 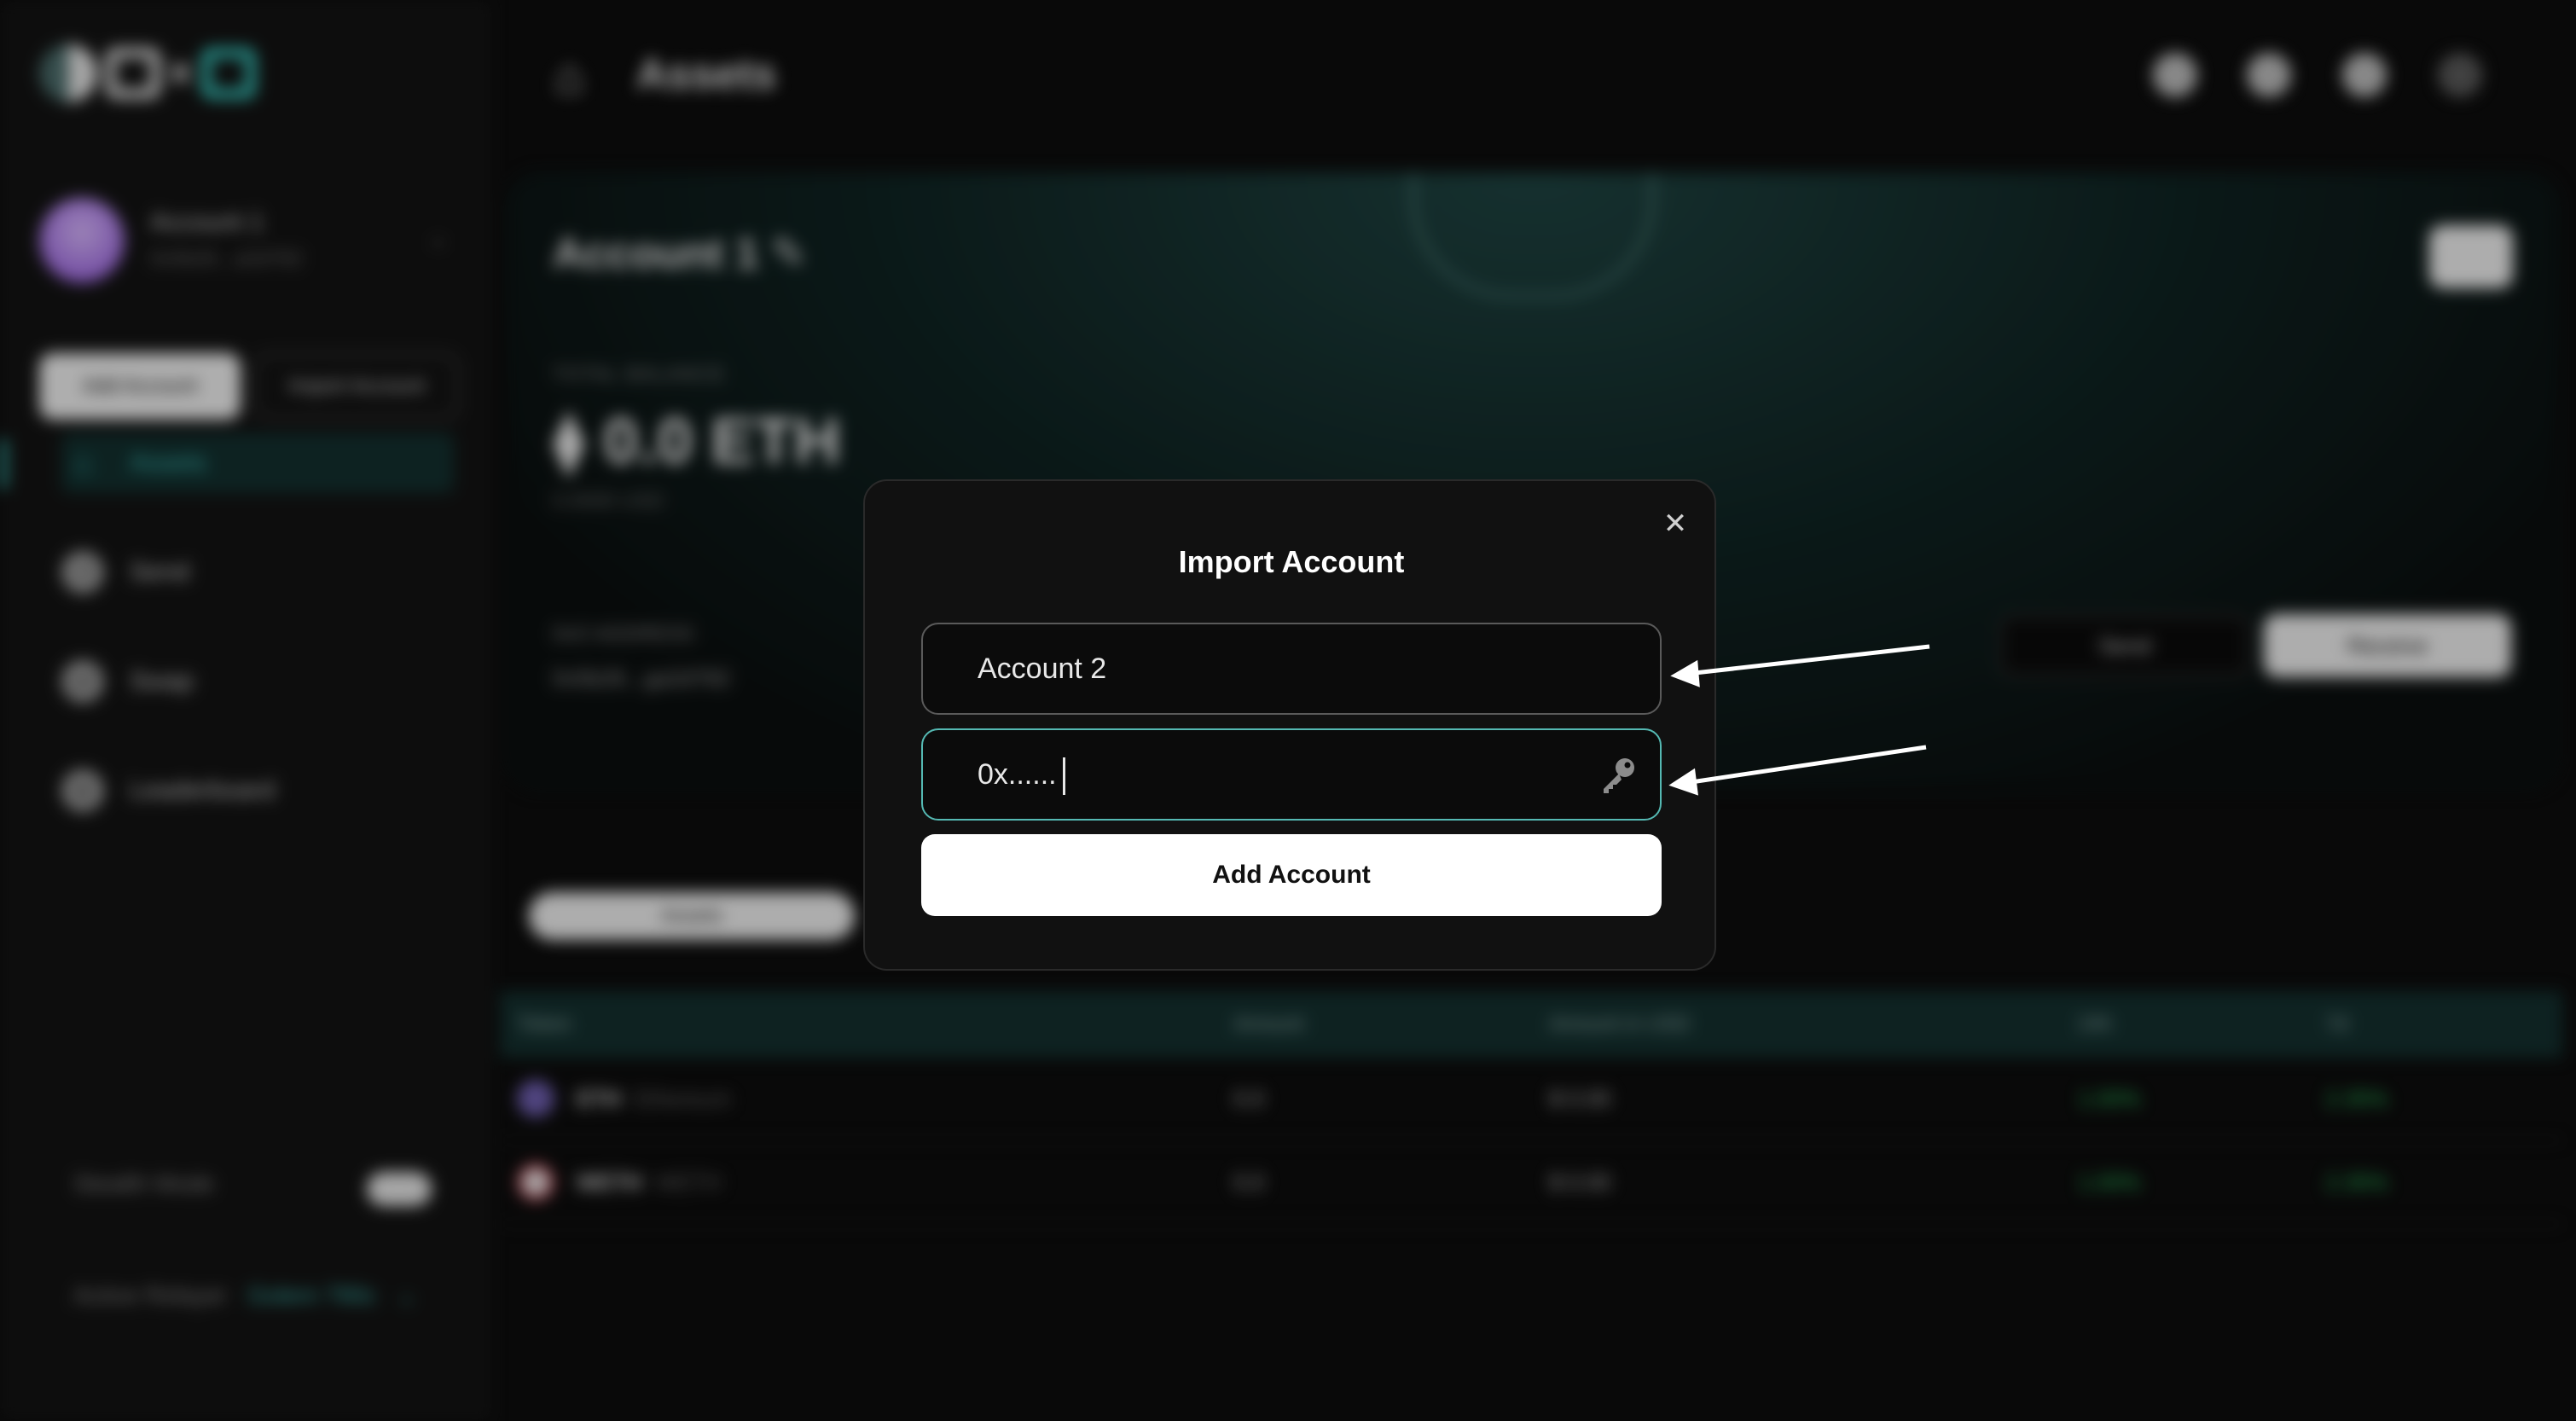 What do you see at coordinates (1291, 561) in the screenshot?
I see `modal-title: Import Account` at bounding box center [1291, 561].